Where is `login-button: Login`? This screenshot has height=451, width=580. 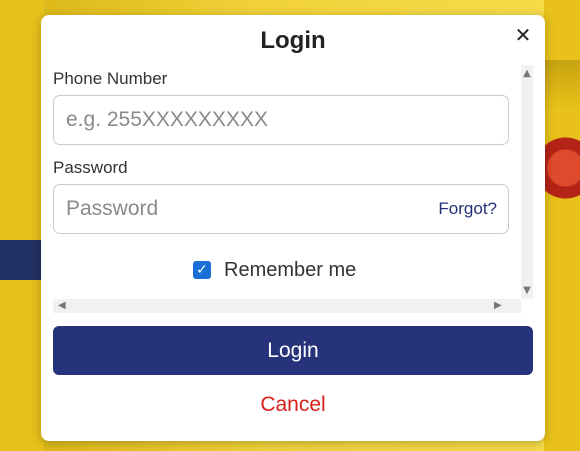 login-button: Login is located at coordinates (293, 350).